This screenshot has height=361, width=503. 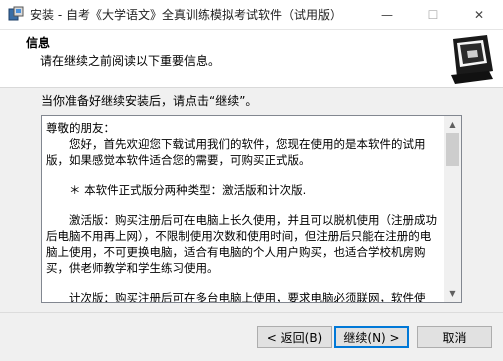 What do you see at coordinates (452, 209) in the screenshot?
I see `vertical-scrollbar: ▲ ▼` at bounding box center [452, 209].